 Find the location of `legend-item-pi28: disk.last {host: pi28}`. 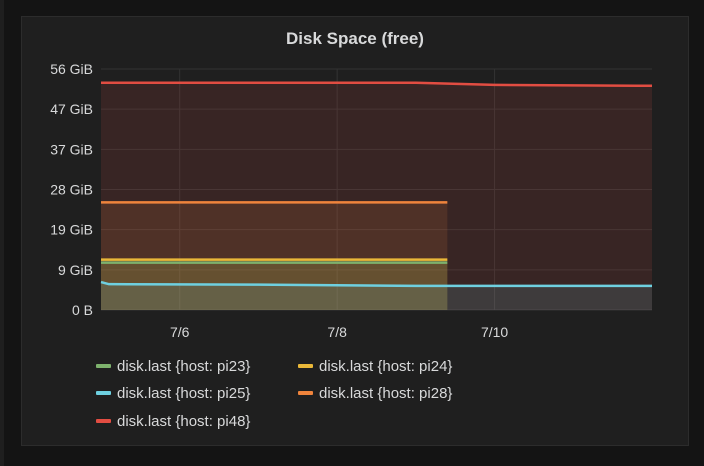

legend-item-pi28: disk.last {host: pi28} is located at coordinates (375, 393).